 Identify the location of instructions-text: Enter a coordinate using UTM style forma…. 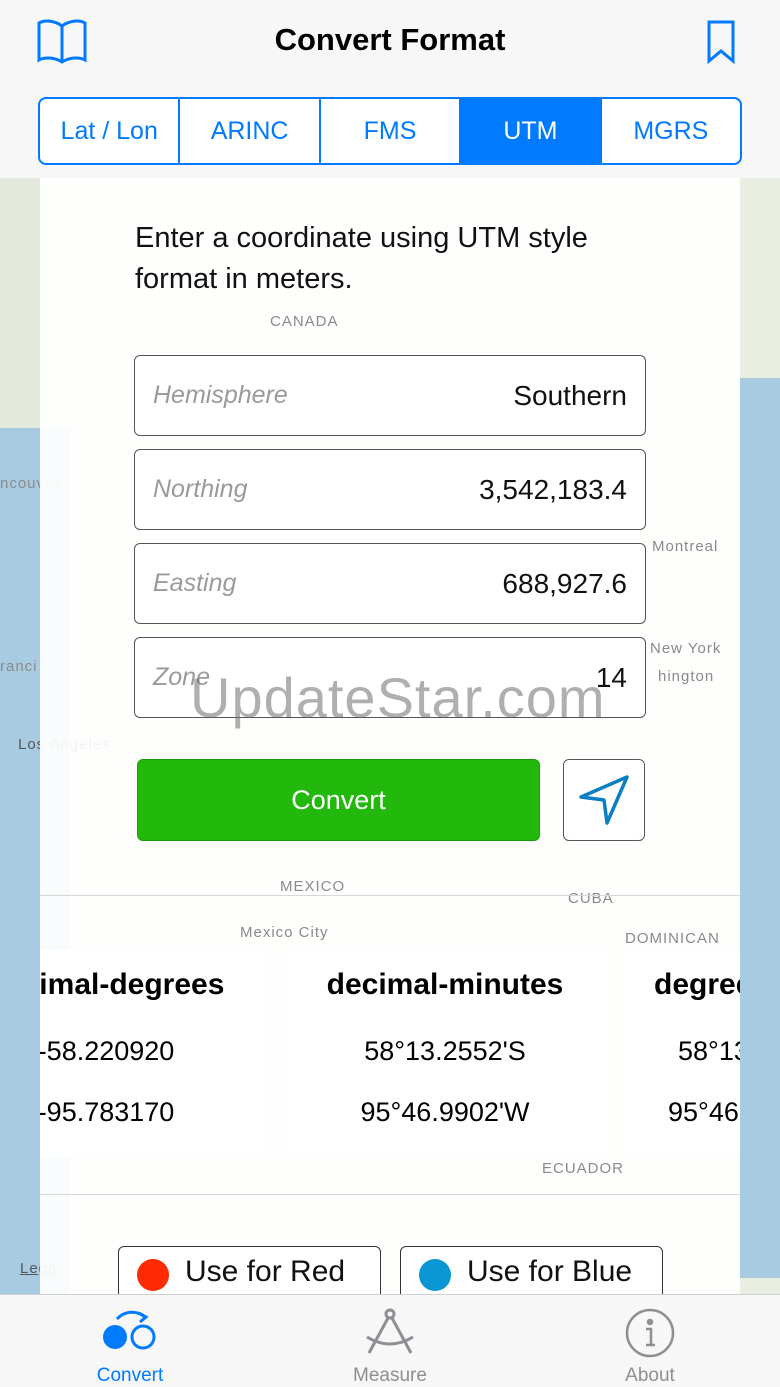
(361, 258).